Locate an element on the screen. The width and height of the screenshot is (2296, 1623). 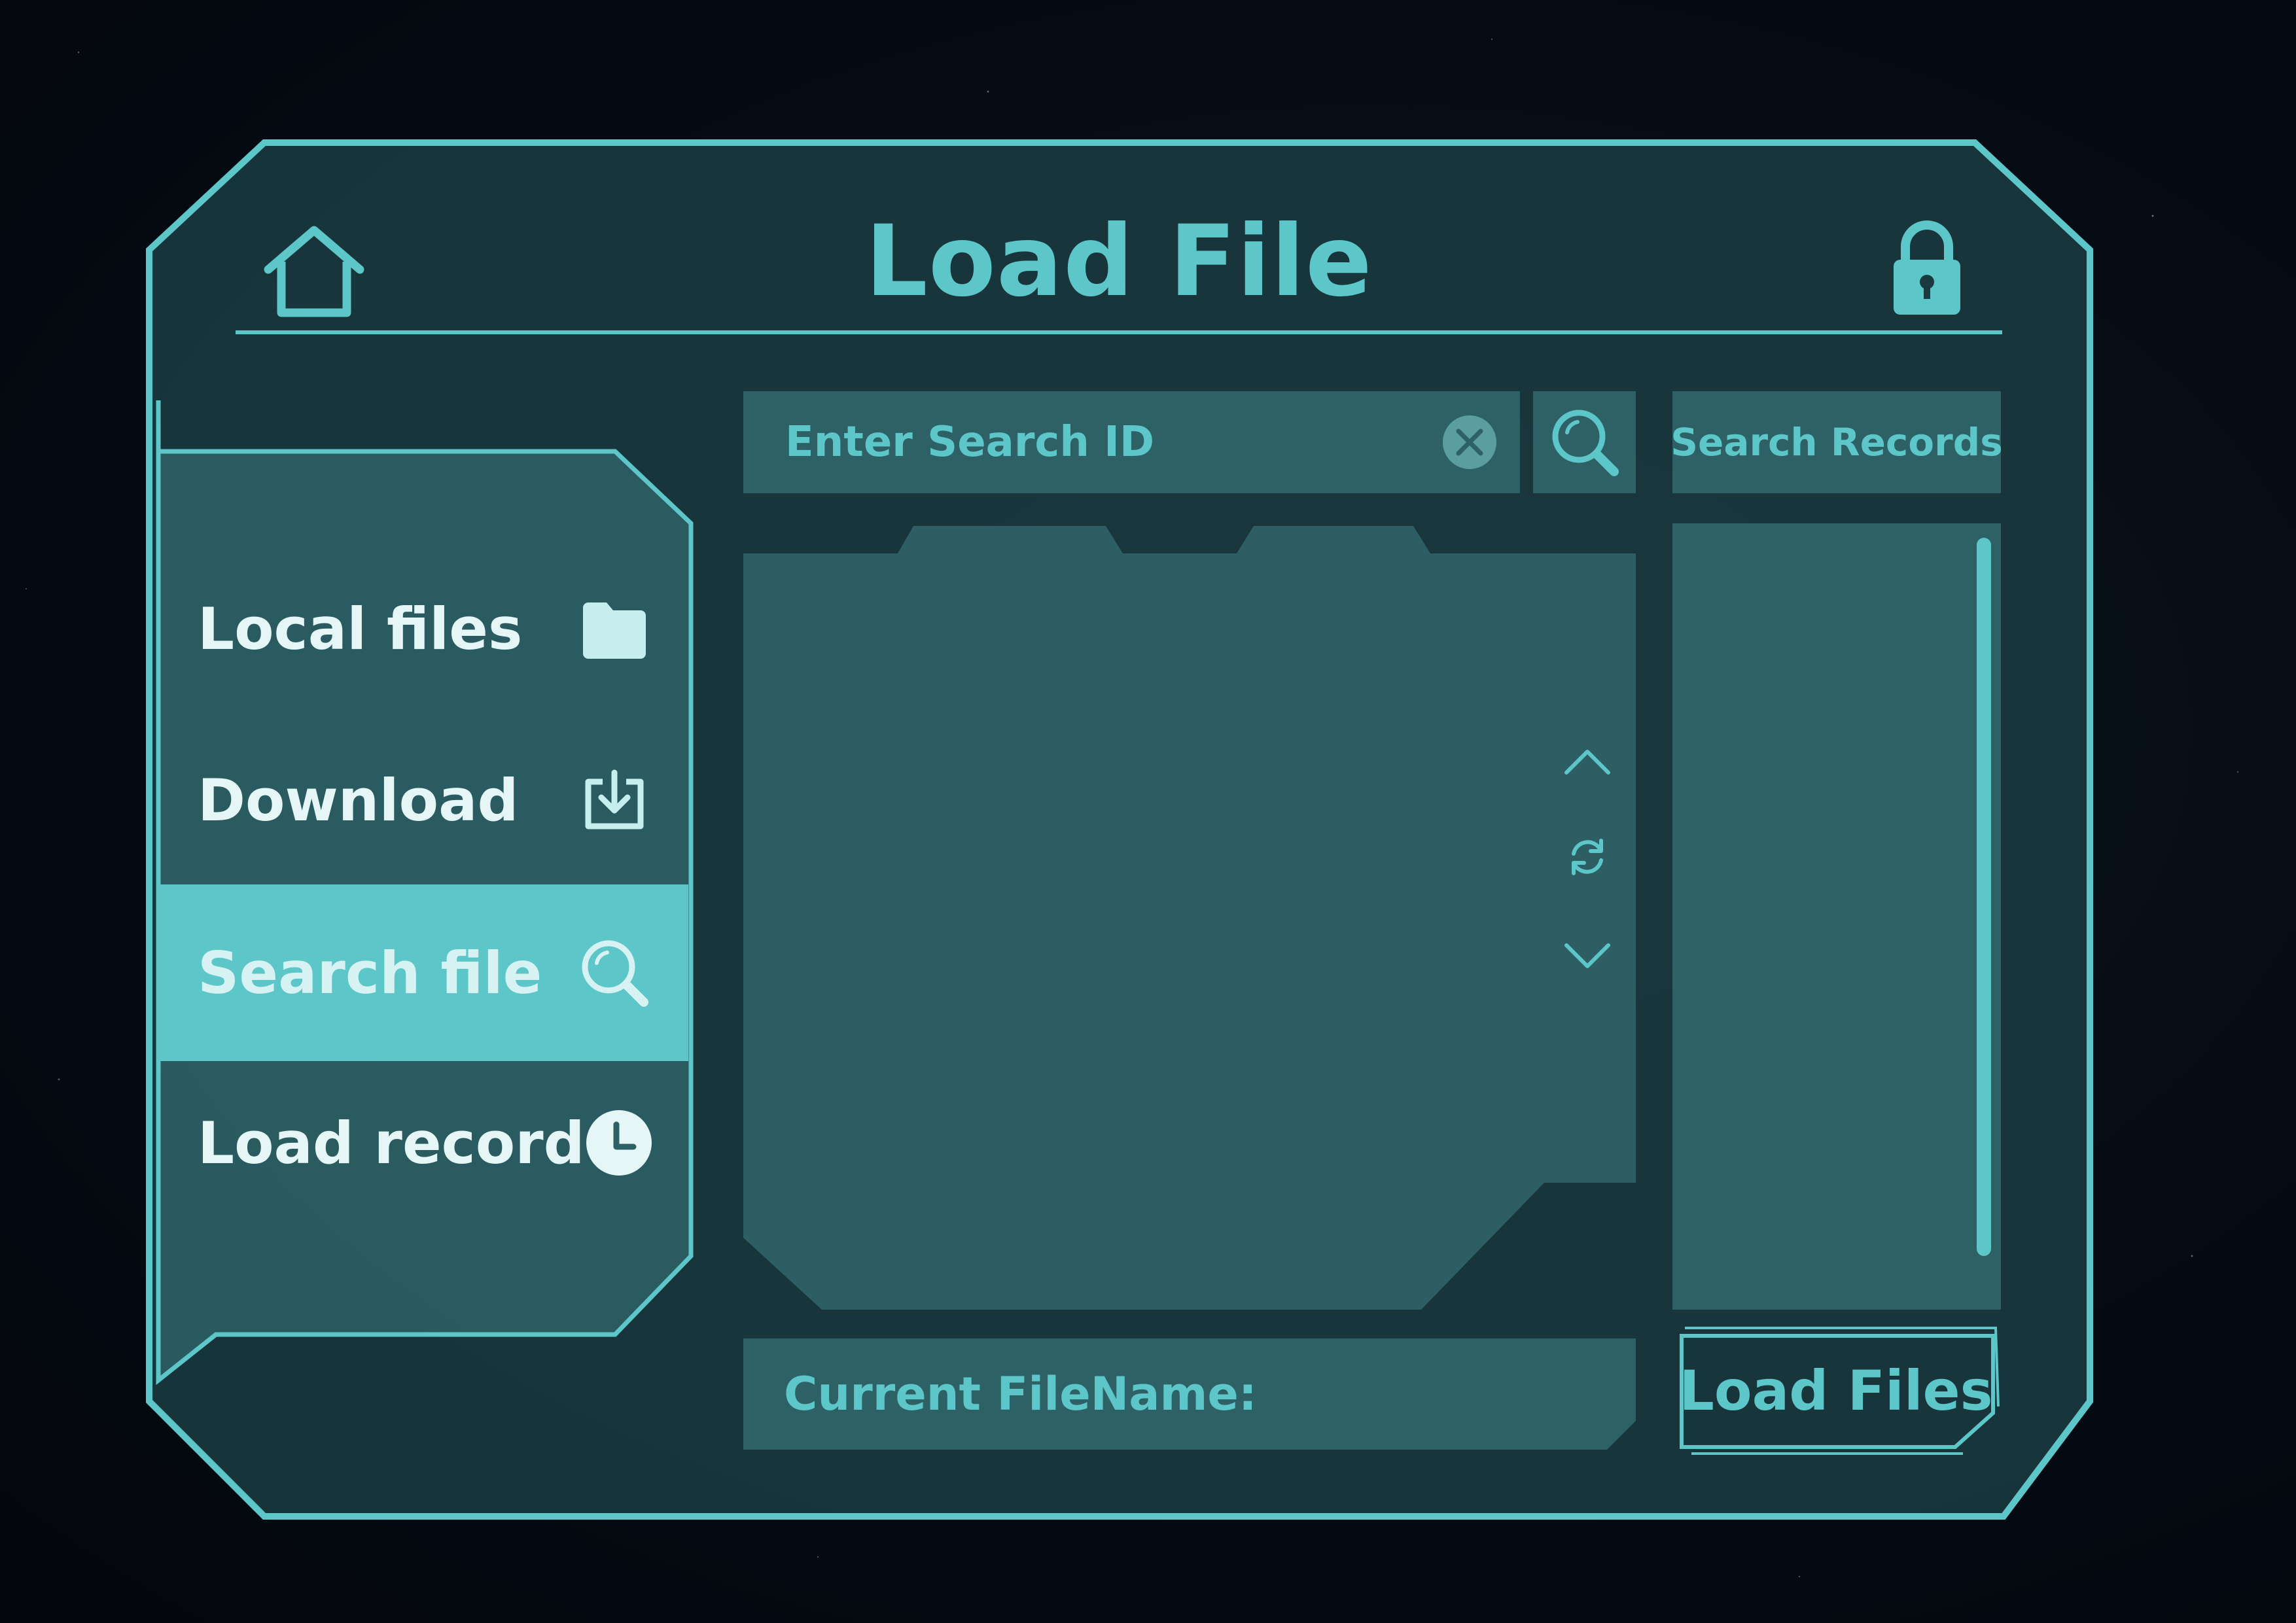
chevron-up-icon is located at coordinates (1587, 763).